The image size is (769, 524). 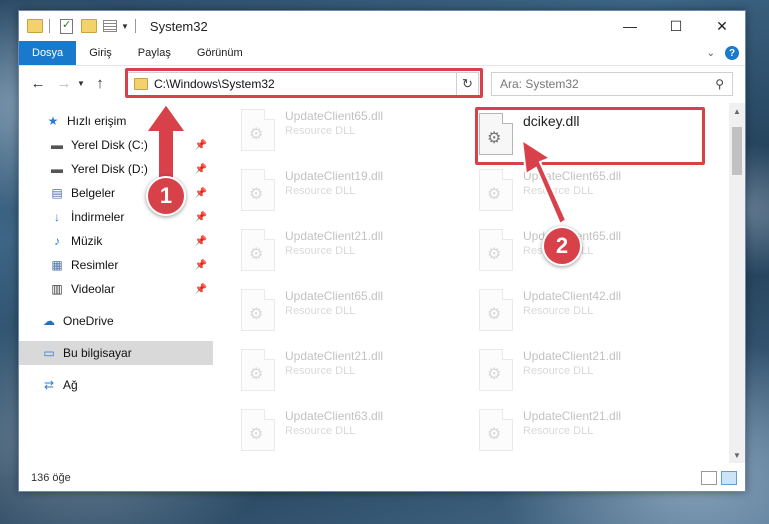 What do you see at coordinates (57, 265) in the screenshot?
I see `pictures-icon: ▦` at bounding box center [57, 265].